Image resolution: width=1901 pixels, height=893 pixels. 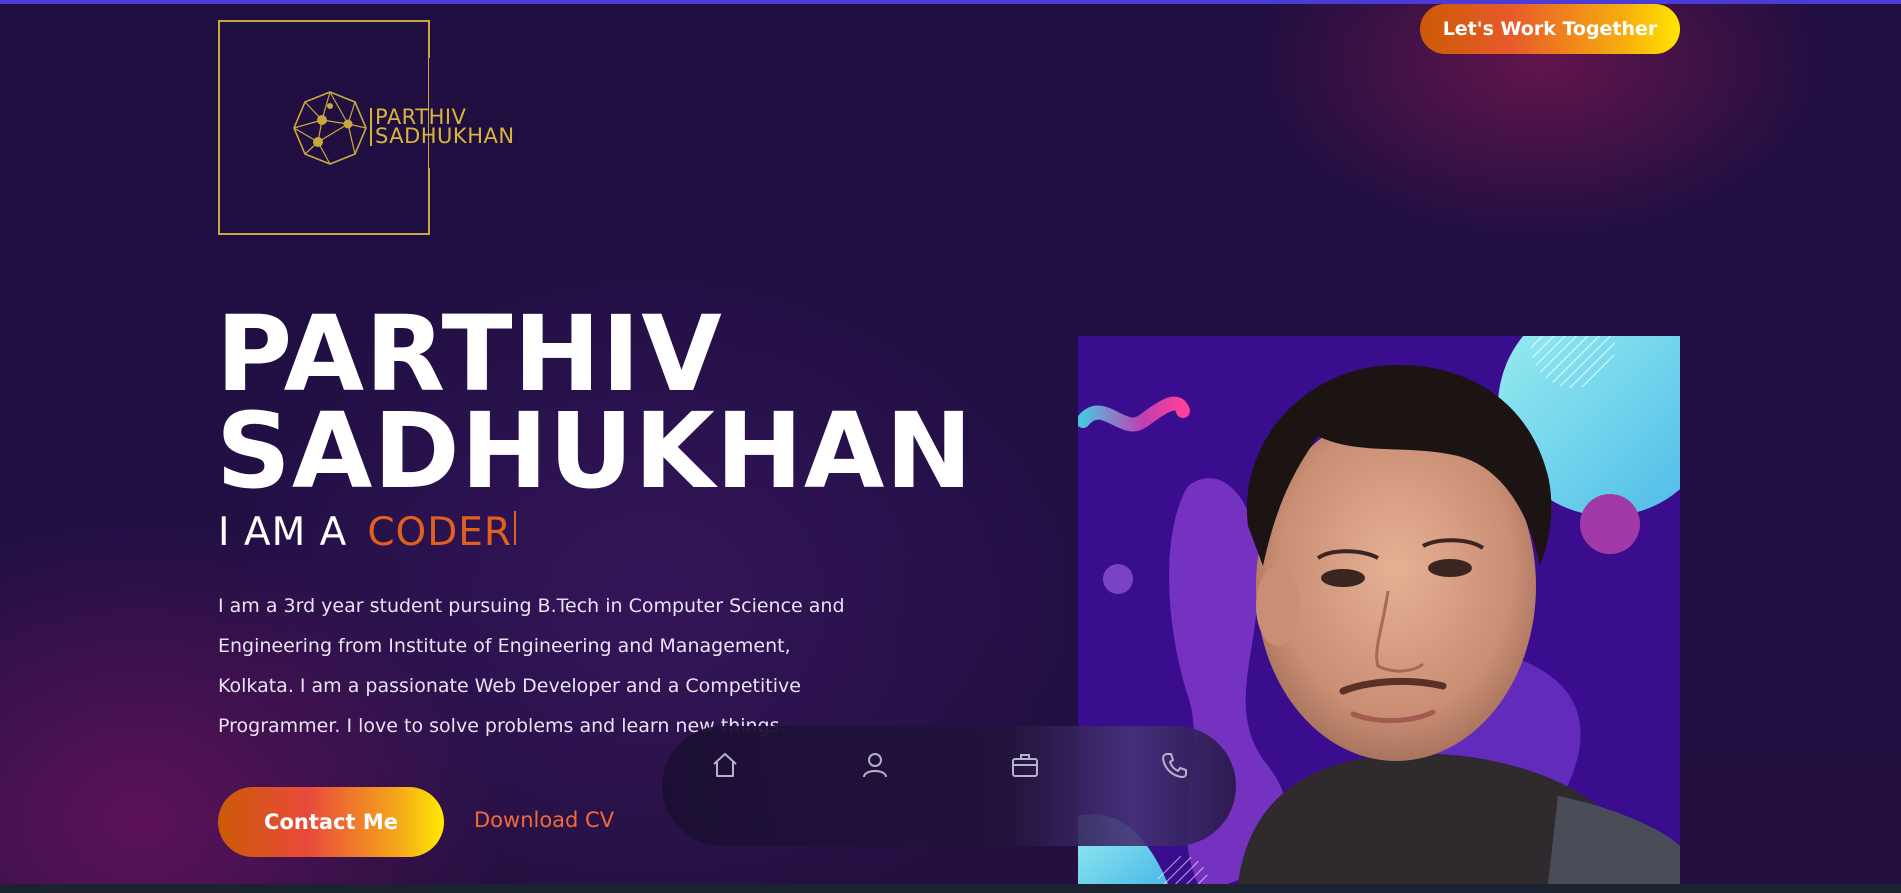 I want to click on hero-tagline: I AM A CODER, so click(x=367, y=532).